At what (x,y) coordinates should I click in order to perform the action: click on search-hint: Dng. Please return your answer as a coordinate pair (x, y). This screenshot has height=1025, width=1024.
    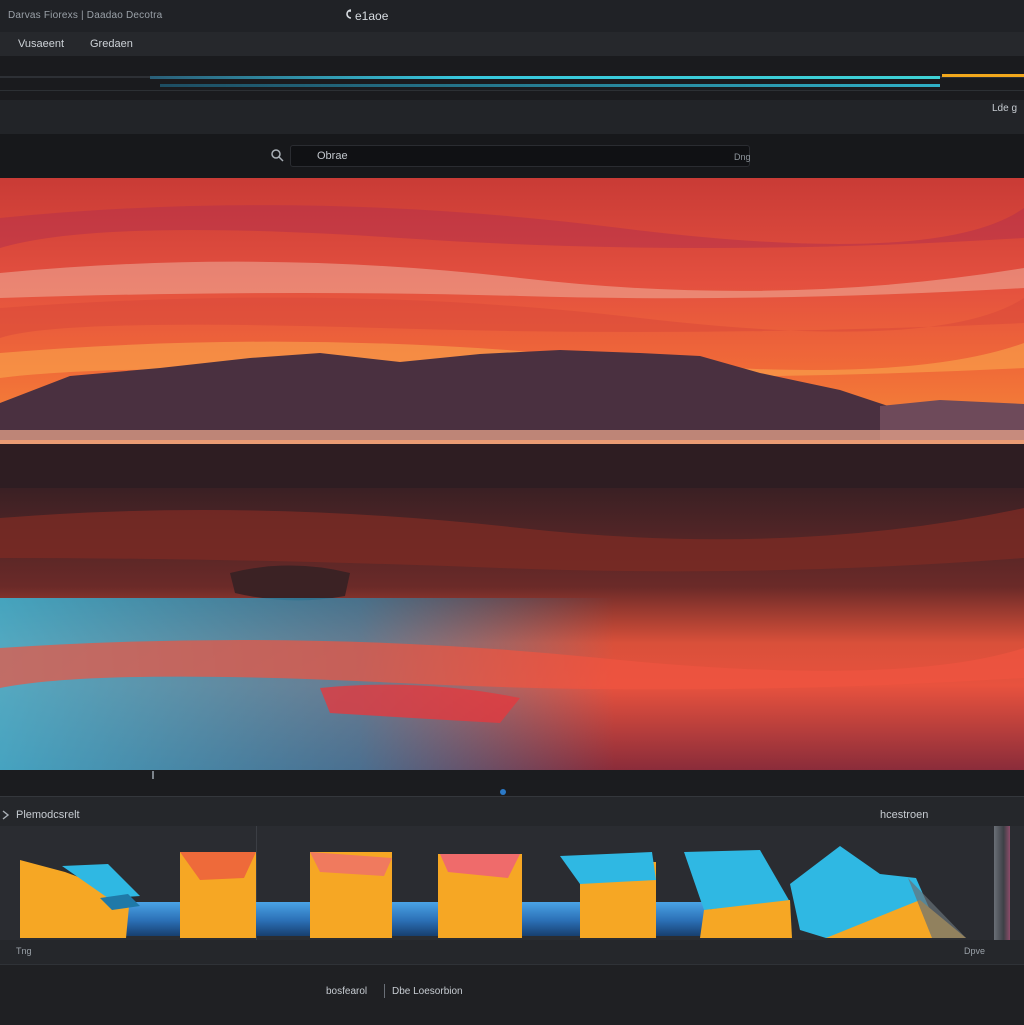
    Looking at the image, I should click on (742, 157).